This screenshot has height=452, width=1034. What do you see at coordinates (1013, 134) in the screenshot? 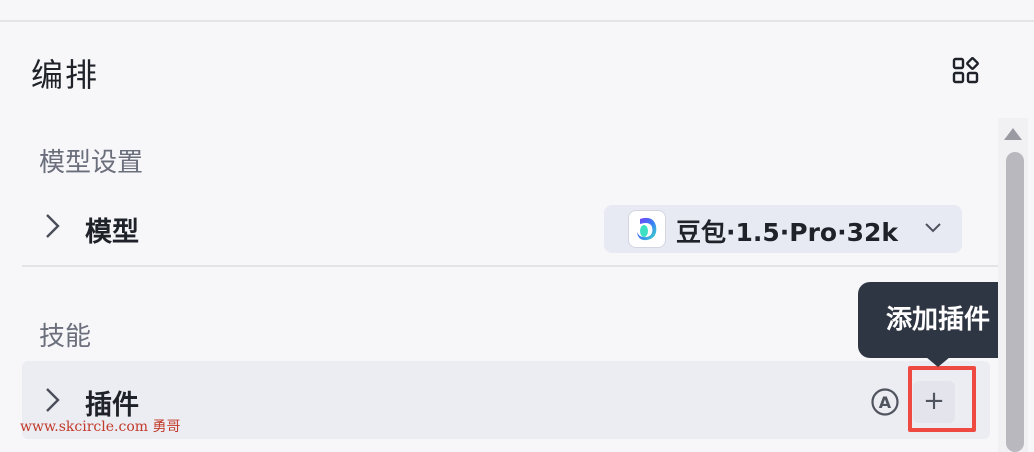
I see `scroll-up-arrow-icon` at bounding box center [1013, 134].